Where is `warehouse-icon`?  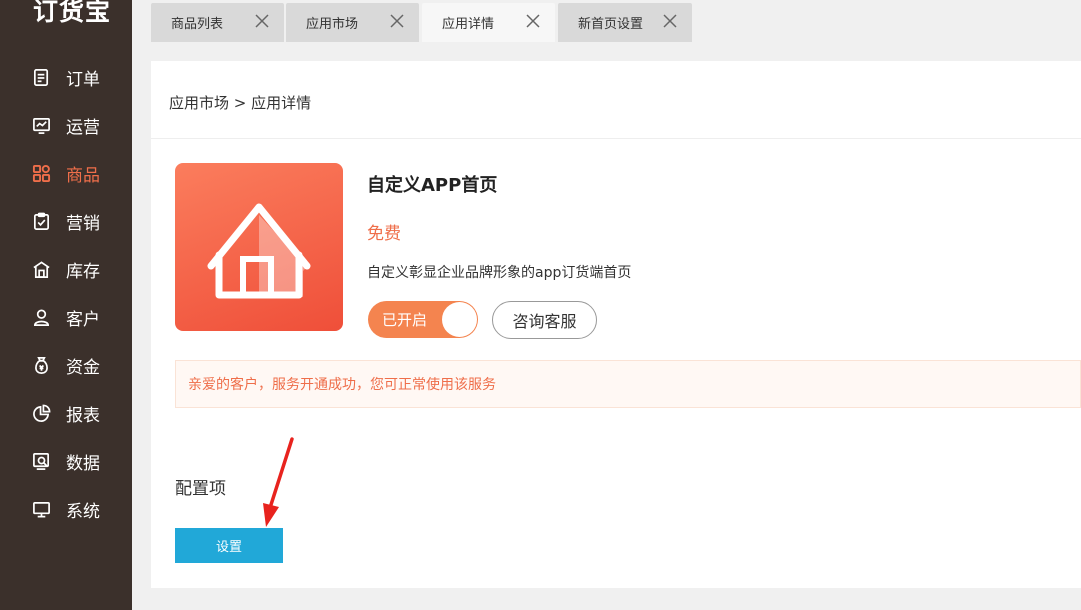 warehouse-icon is located at coordinates (41, 269).